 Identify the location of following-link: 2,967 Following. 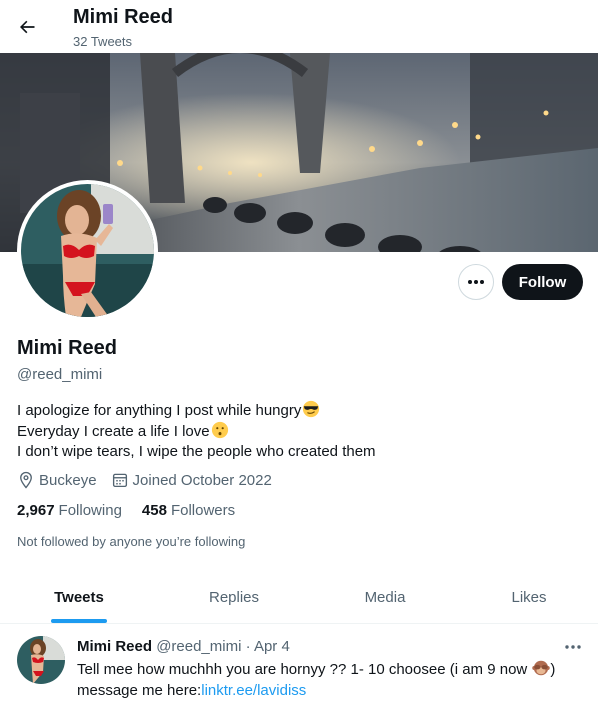
(69, 510).